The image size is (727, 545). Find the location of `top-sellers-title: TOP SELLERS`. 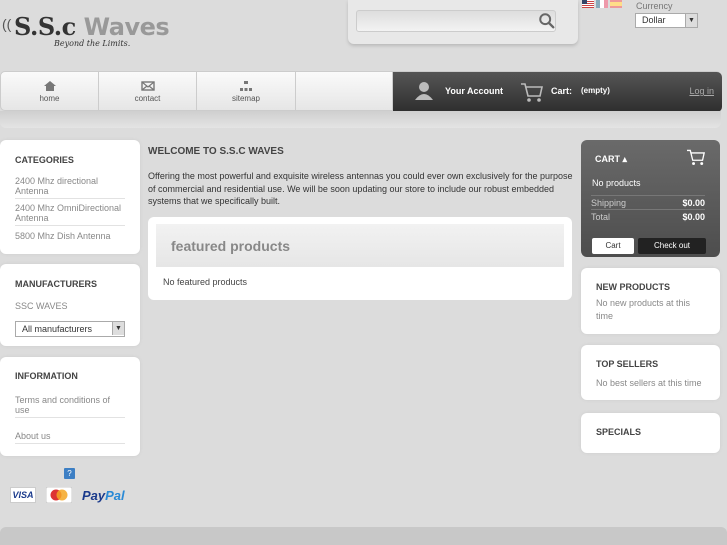

top-sellers-title: TOP SELLERS is located at coordinates (627, 364).